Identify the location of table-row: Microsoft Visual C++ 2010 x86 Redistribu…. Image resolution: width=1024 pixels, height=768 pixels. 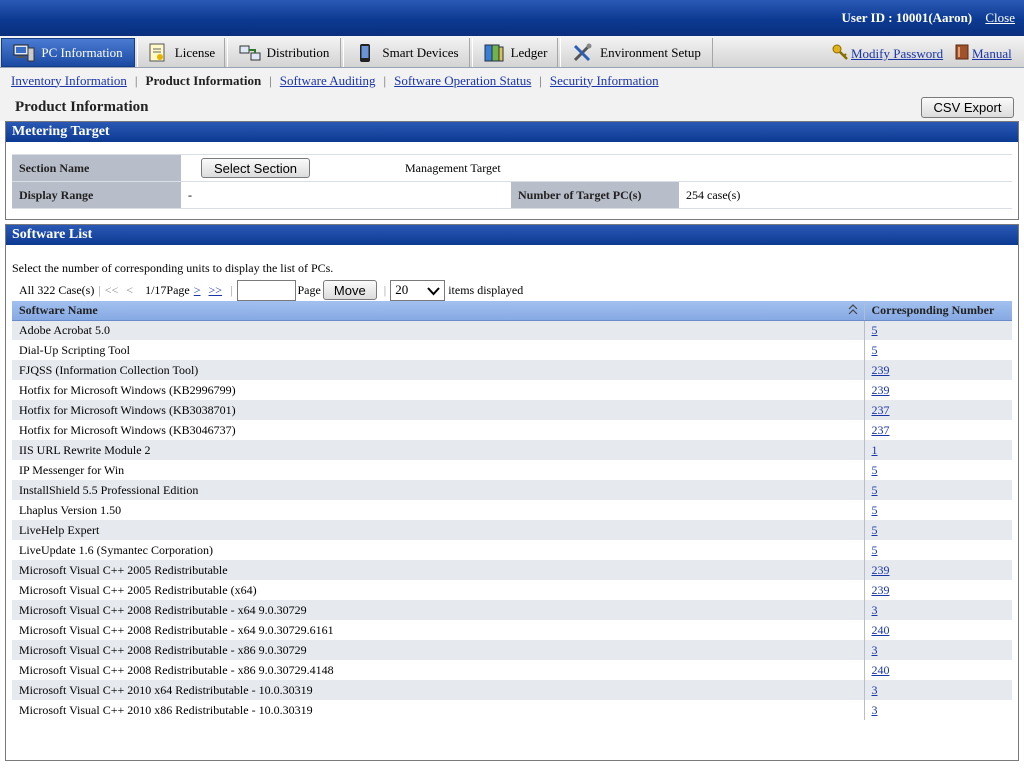
(512, 710).